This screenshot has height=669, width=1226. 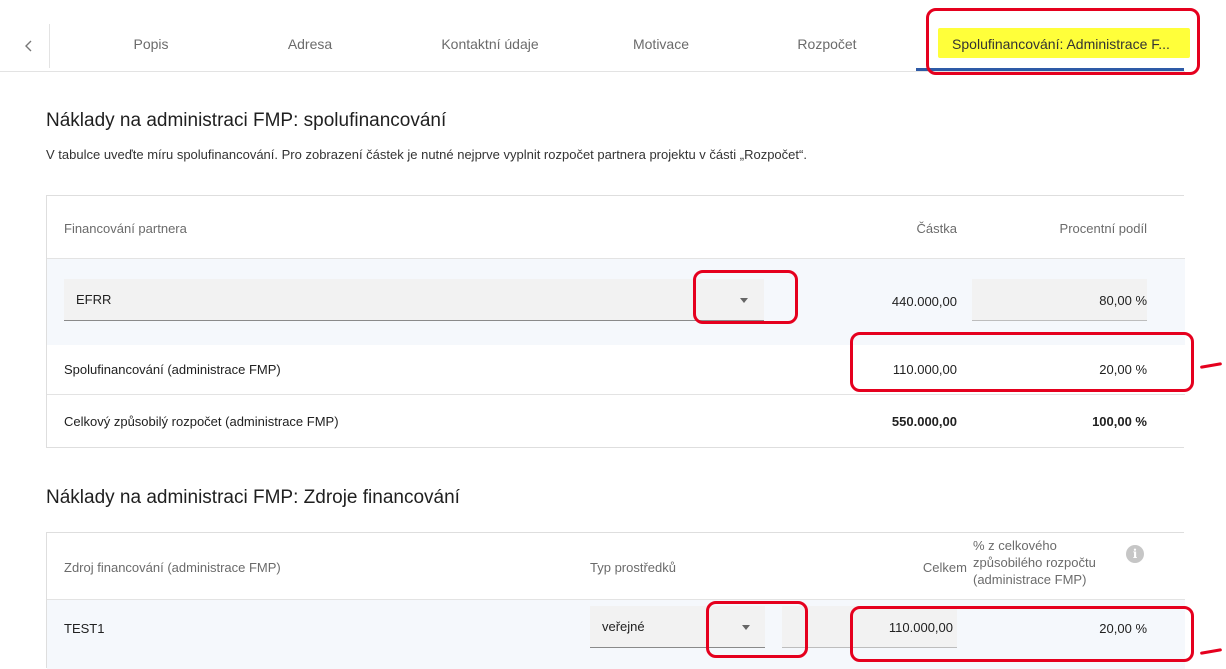 I want to click on tab-bar-divider, so click(x=592, y=71).